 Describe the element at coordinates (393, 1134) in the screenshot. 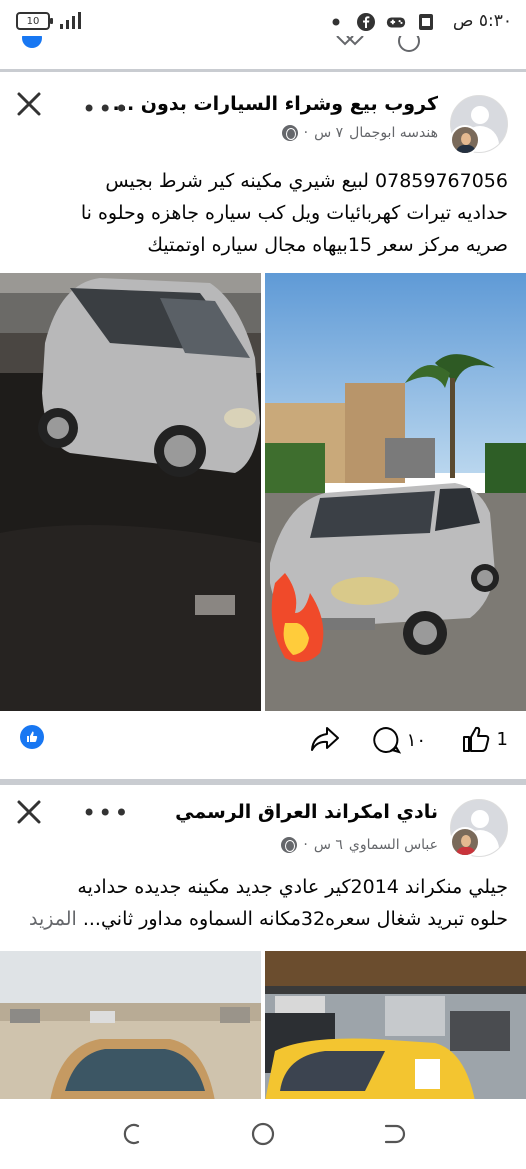

I see `back-icon` at that location.